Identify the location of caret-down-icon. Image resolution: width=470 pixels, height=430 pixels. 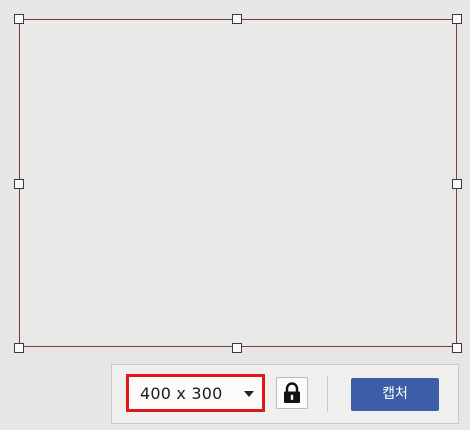
(249, 394).